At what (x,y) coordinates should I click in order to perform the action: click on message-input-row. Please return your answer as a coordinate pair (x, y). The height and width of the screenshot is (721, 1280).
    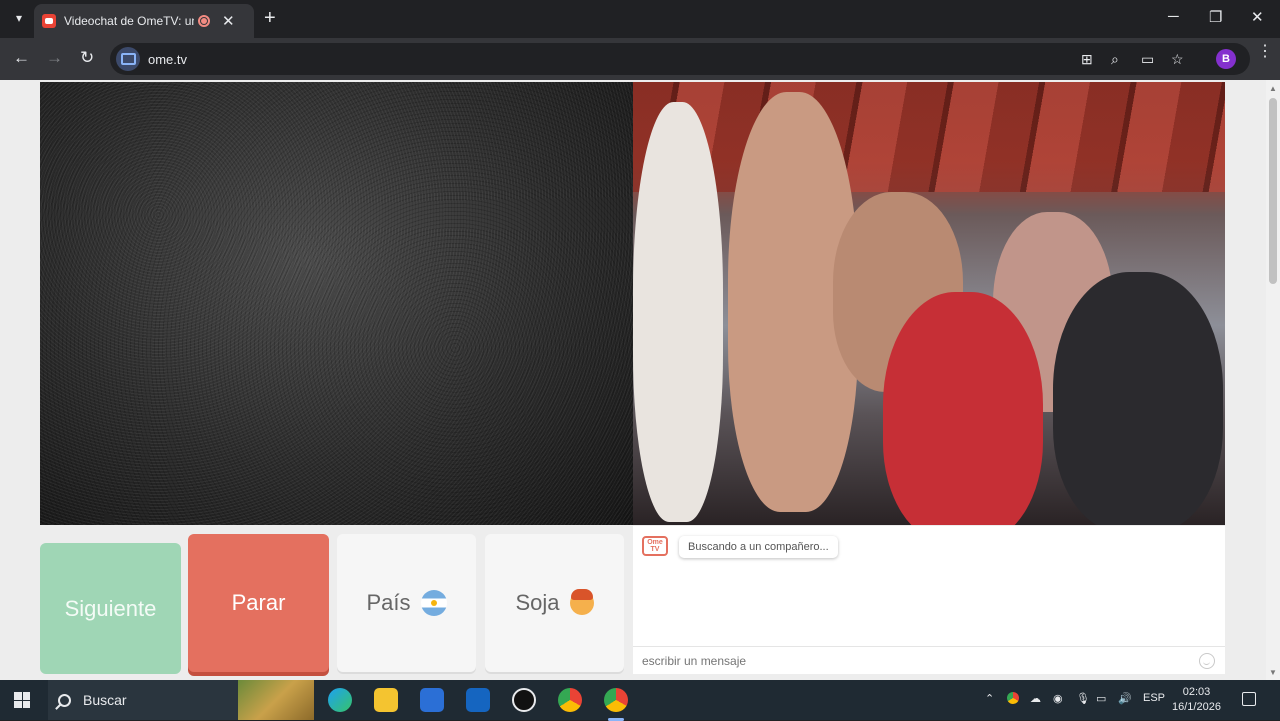
    Looking at the image, I should click on (929, 660).